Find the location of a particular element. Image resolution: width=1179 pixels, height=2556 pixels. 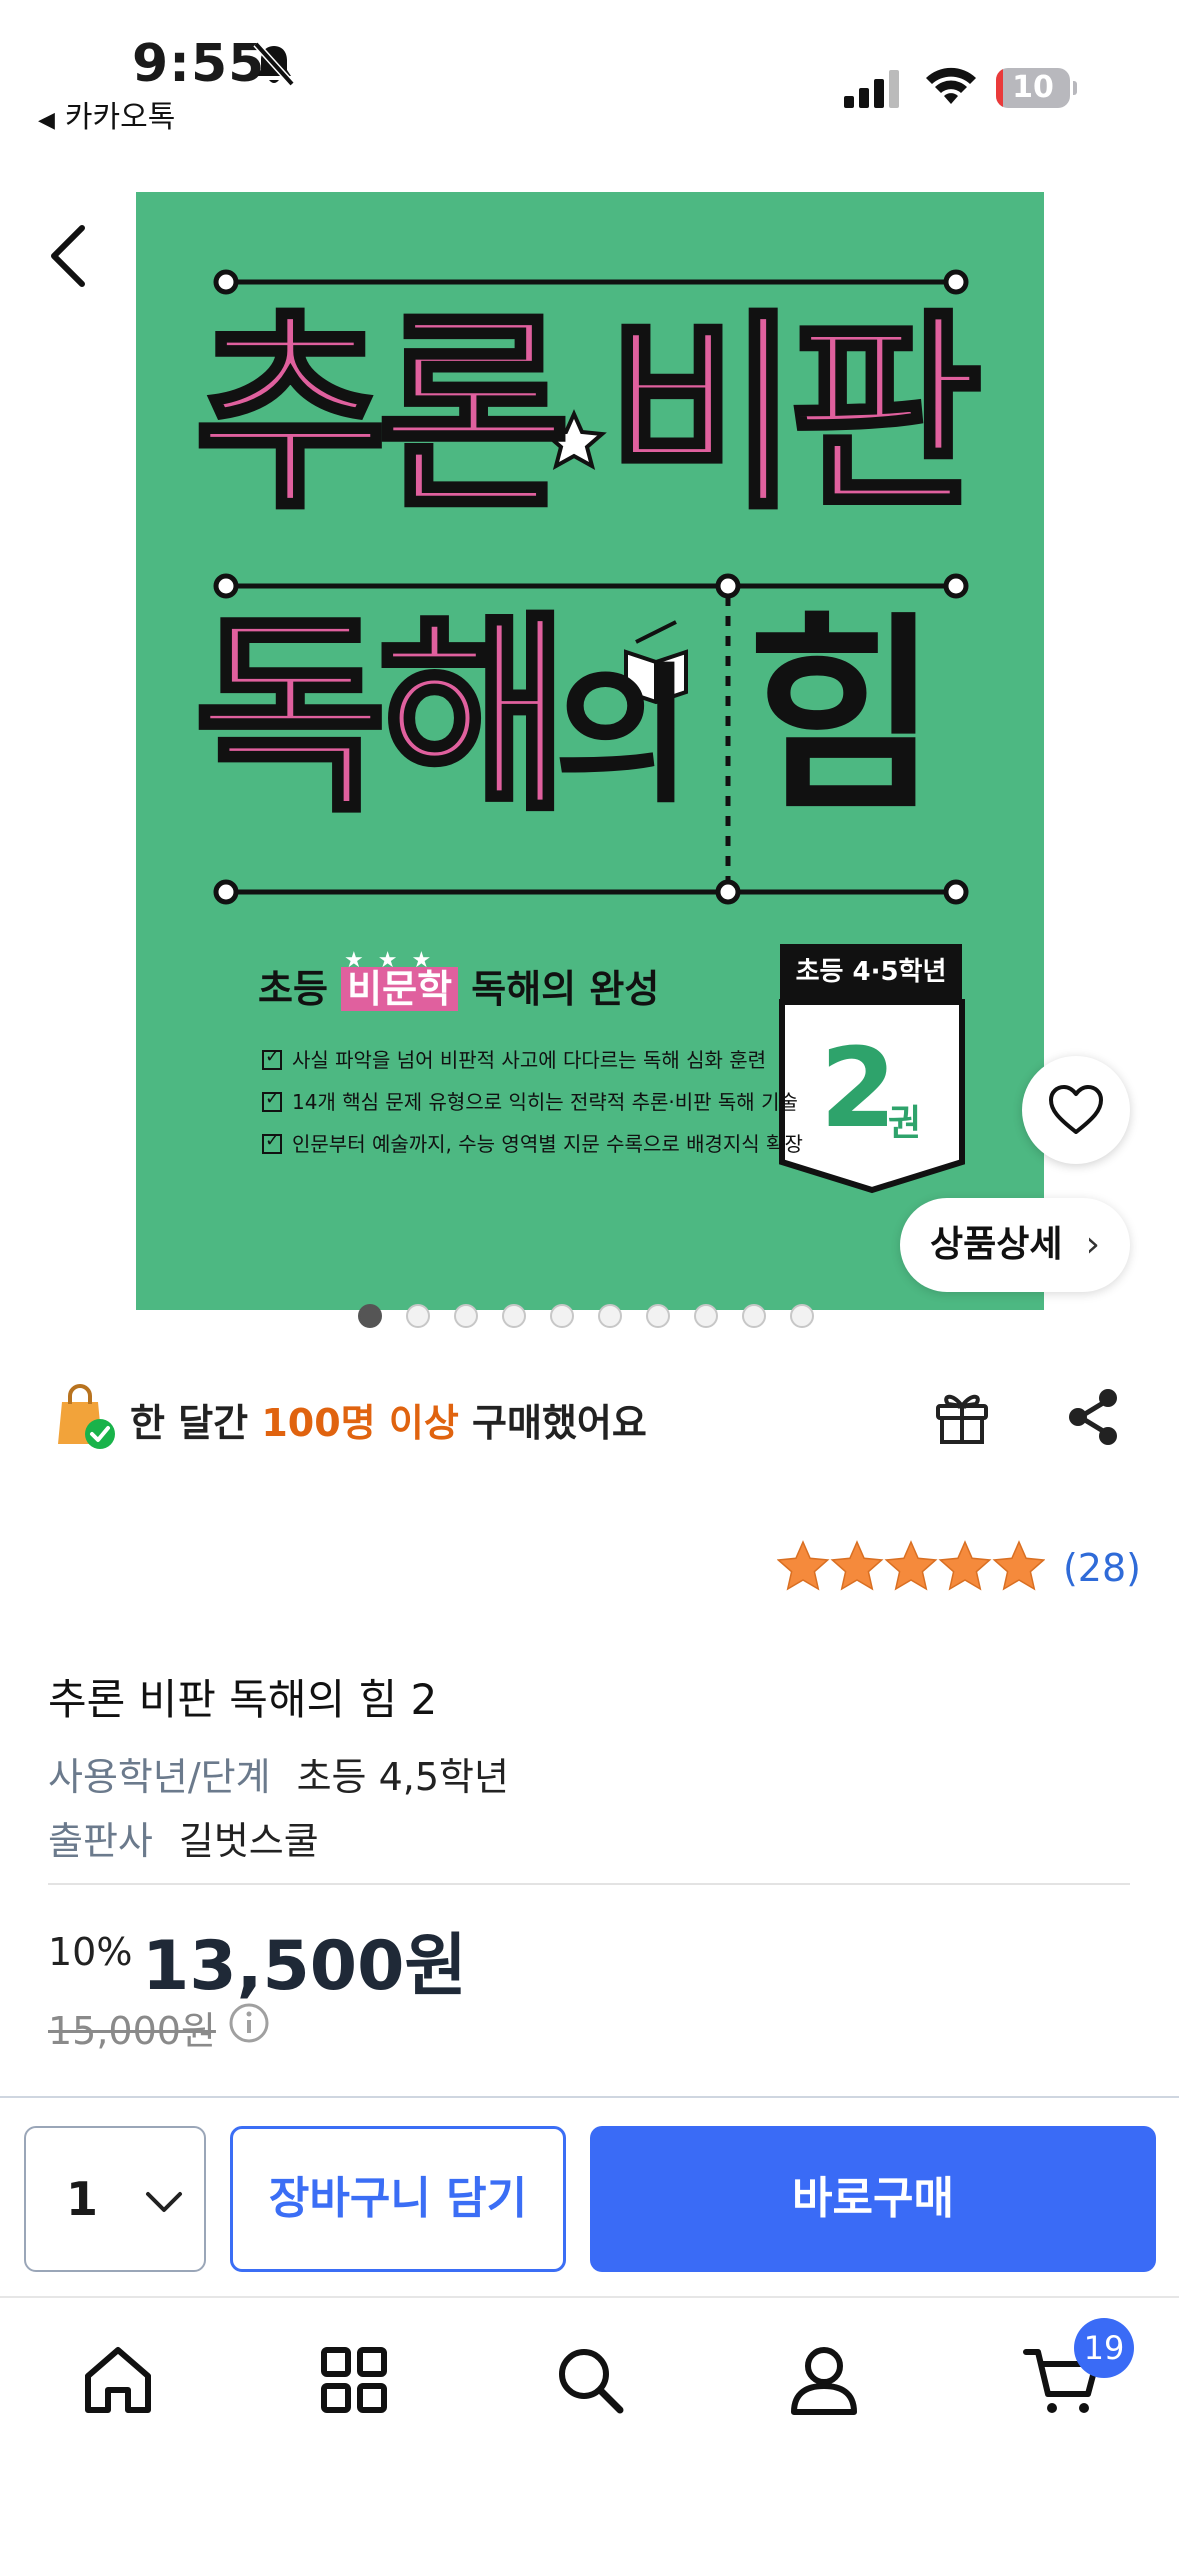

gift-icon is located at coordinates (962, 1417).